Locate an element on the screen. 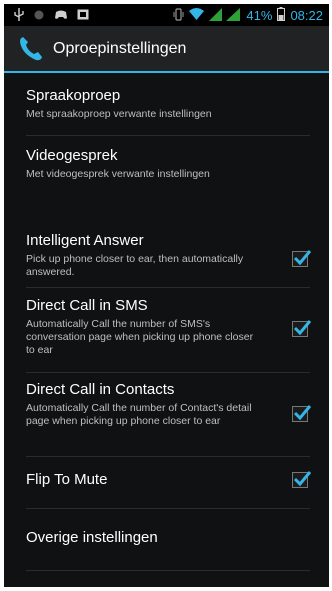 This screenshot has width=332, height=591. direct-call-sms-checkbox is located at coordinates (302, 328).